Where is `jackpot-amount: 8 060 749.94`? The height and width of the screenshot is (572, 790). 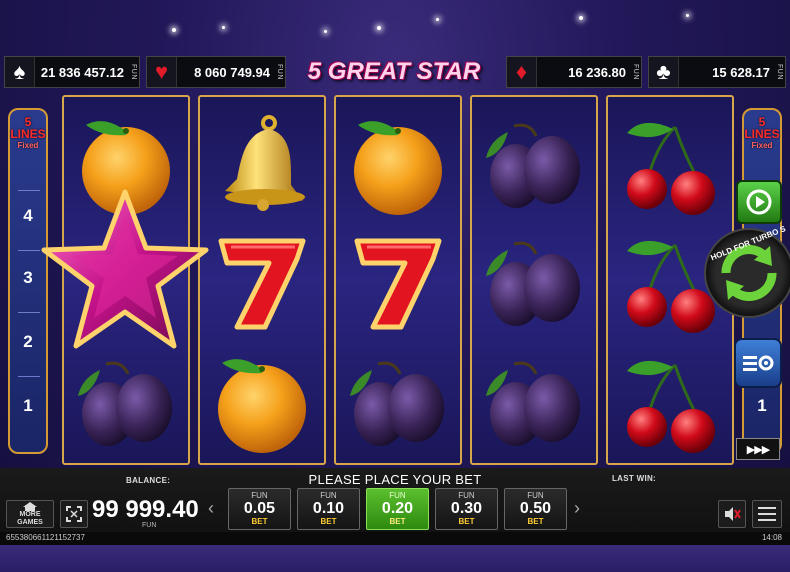 jackpot-amount: 8 060 749.94 is located at coordinates (232, 72).